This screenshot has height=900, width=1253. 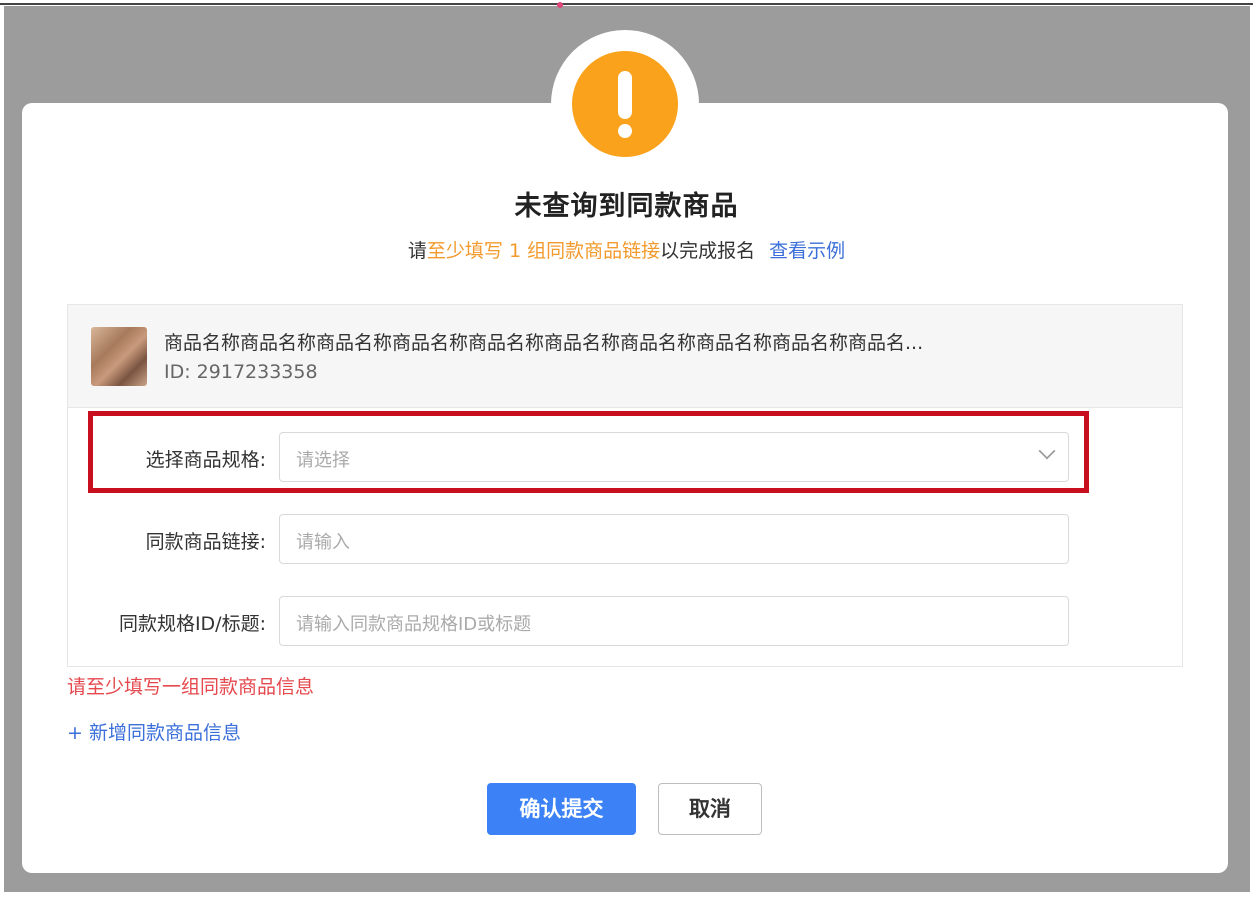 What do you see at coordinates (710, 809) in the screenshot?
I see `cancel-button: 取消` at bounding box center [710, 809].